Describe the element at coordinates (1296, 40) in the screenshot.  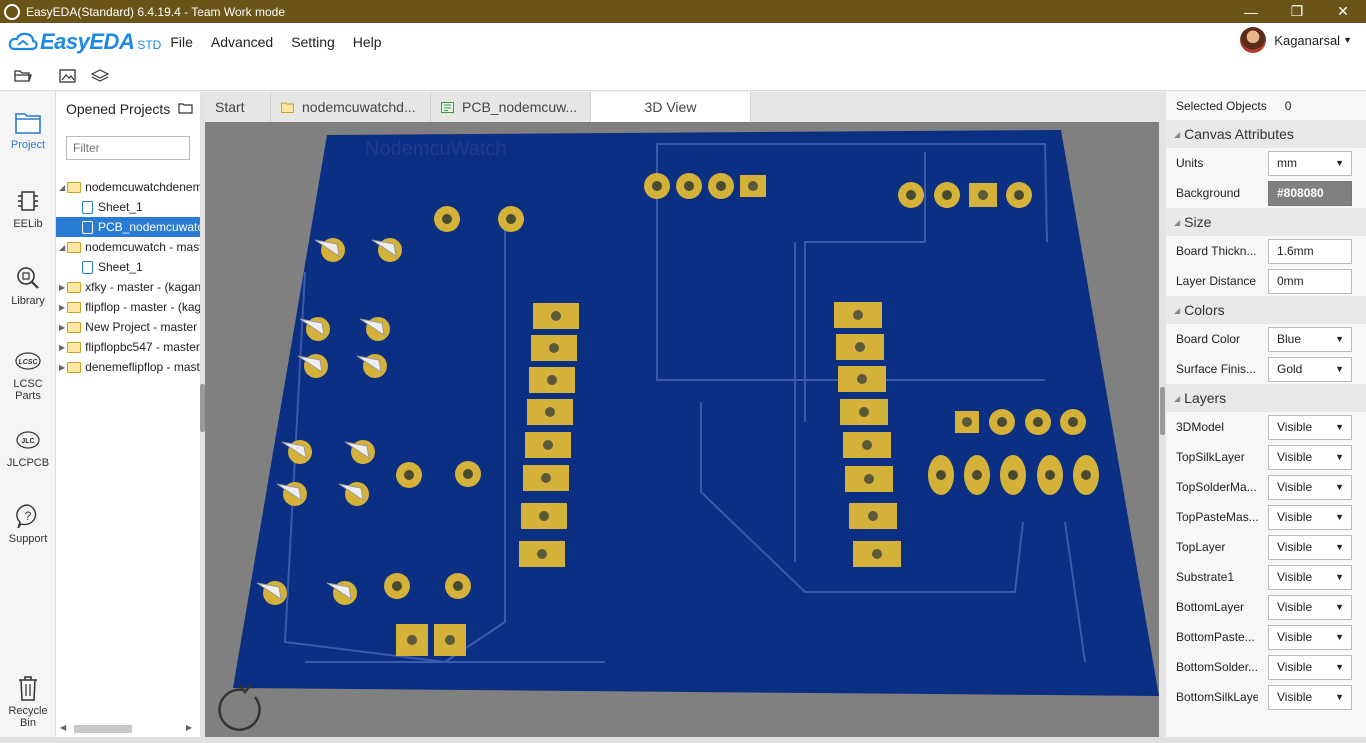
I see `user-menu: Kaganarsal ▼` at that location.